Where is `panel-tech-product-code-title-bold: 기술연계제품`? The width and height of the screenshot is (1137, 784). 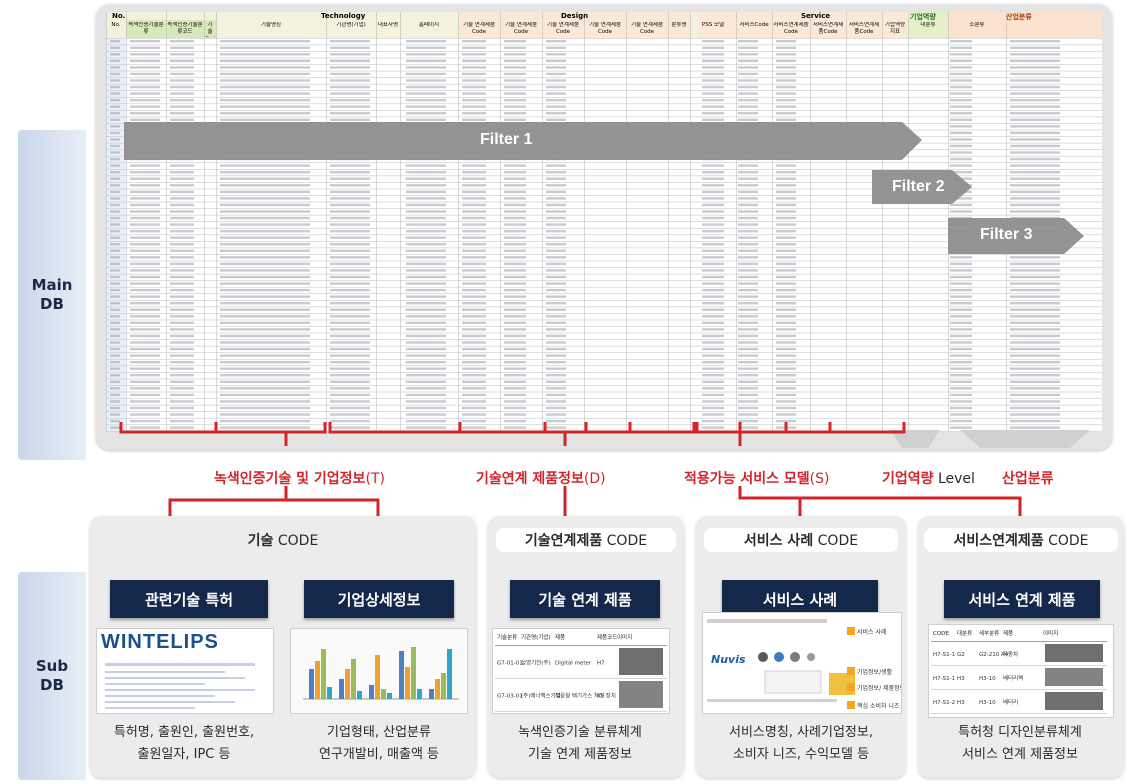
panel-tech-product-code-title-bold: 기술연계제품 is located at coordinates (563, 541).